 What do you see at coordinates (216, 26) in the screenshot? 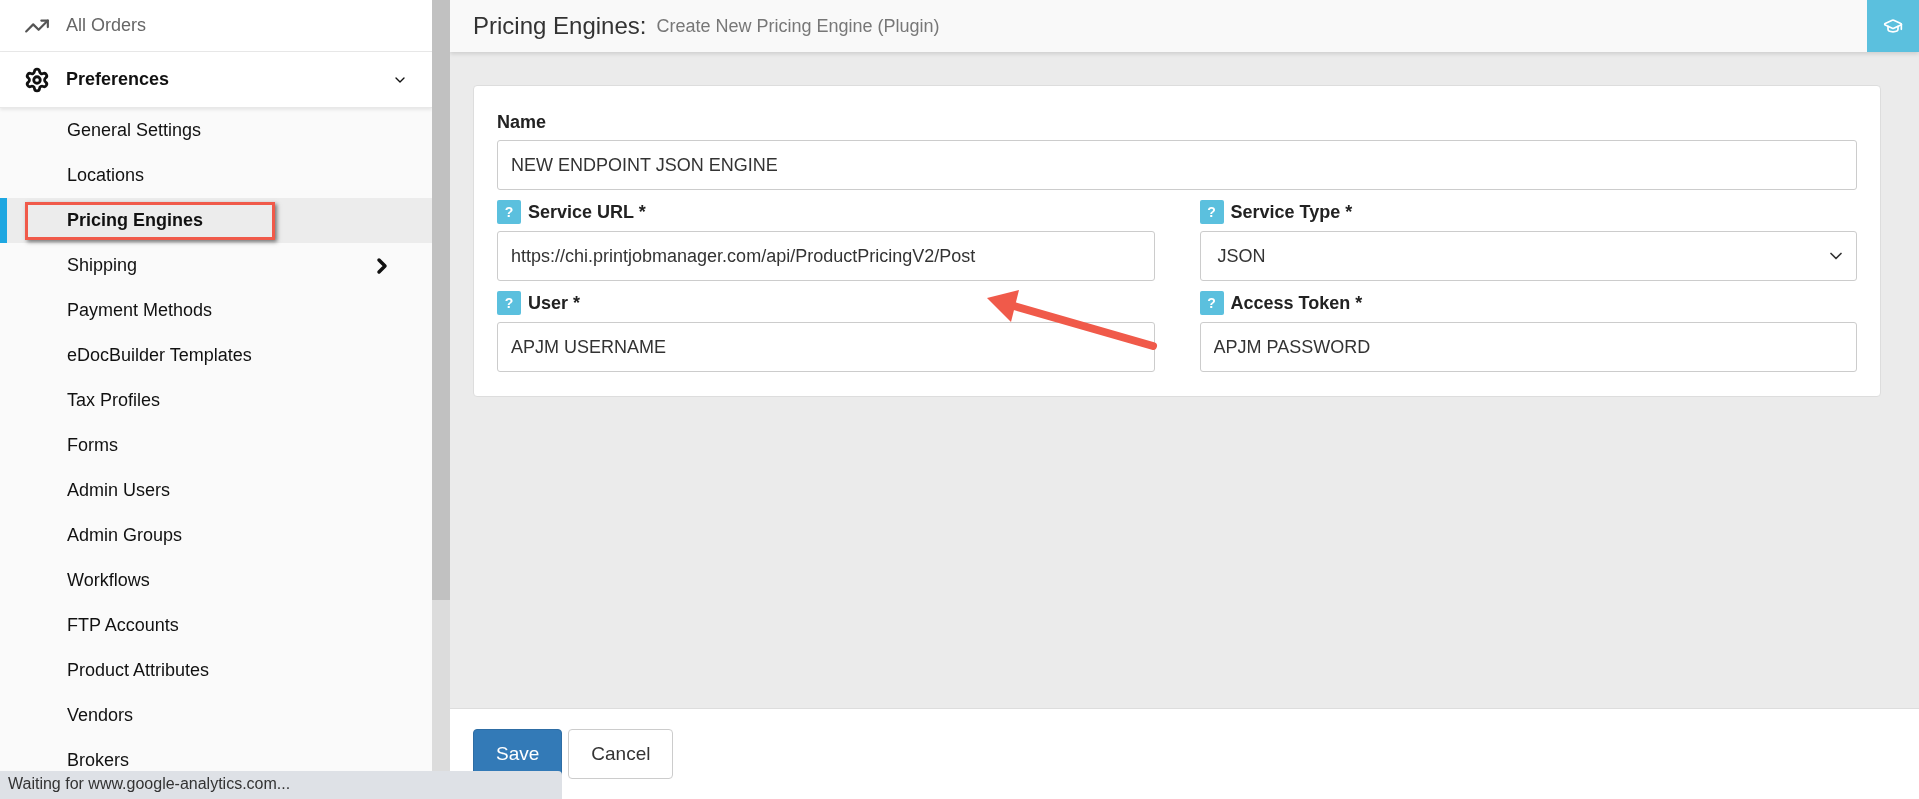
I see `sidebar-item: All Orders` at bounding box center [216, 26].